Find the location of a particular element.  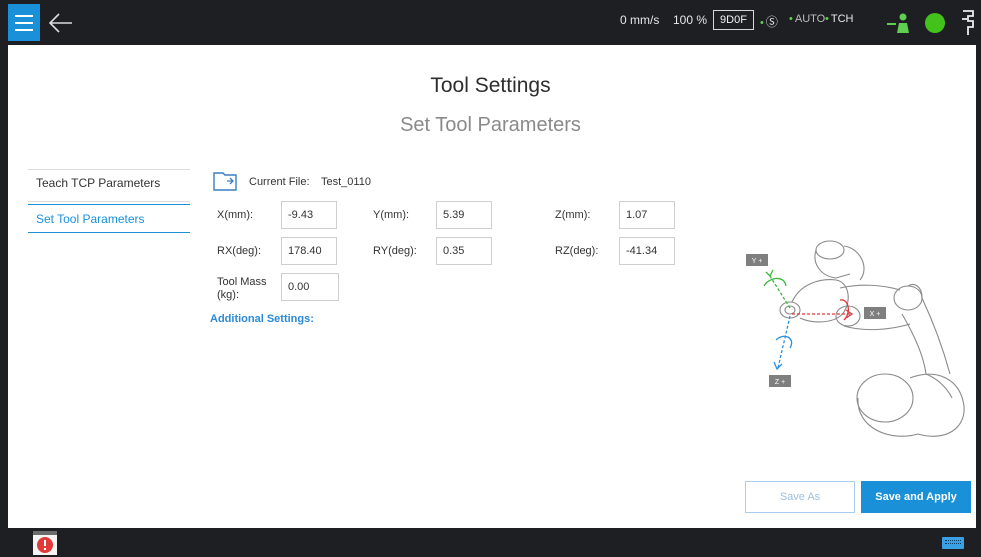

ry-label: RY(deg): is located at coordinates (395, 251).